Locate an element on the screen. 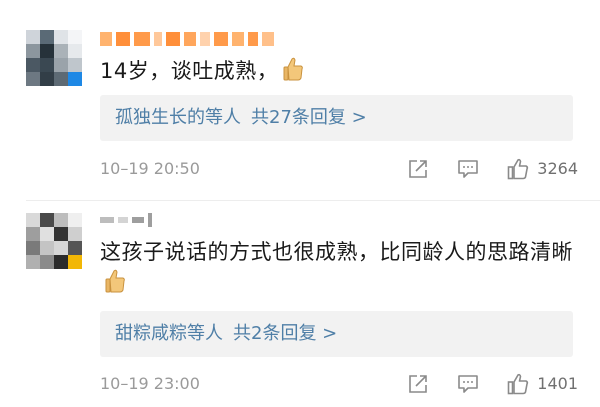 The image size is (600, 407). timestamp: 10–19 20:50 is located at coordinates (150, 168).